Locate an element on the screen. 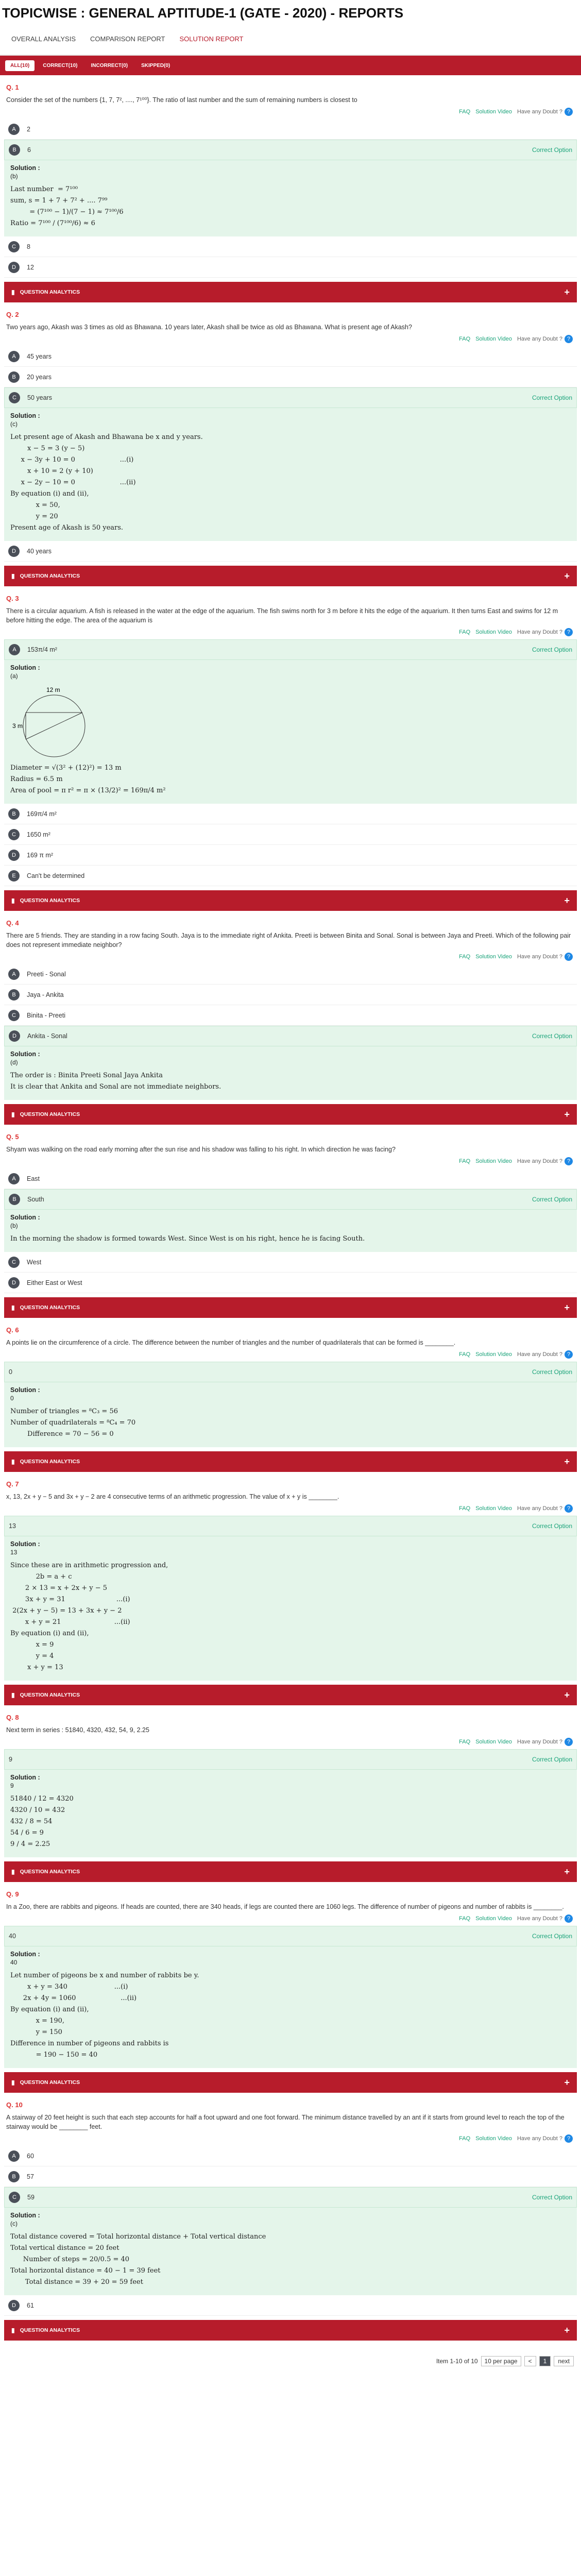  option-row: B 20 years is located at coordinates (290, 377).